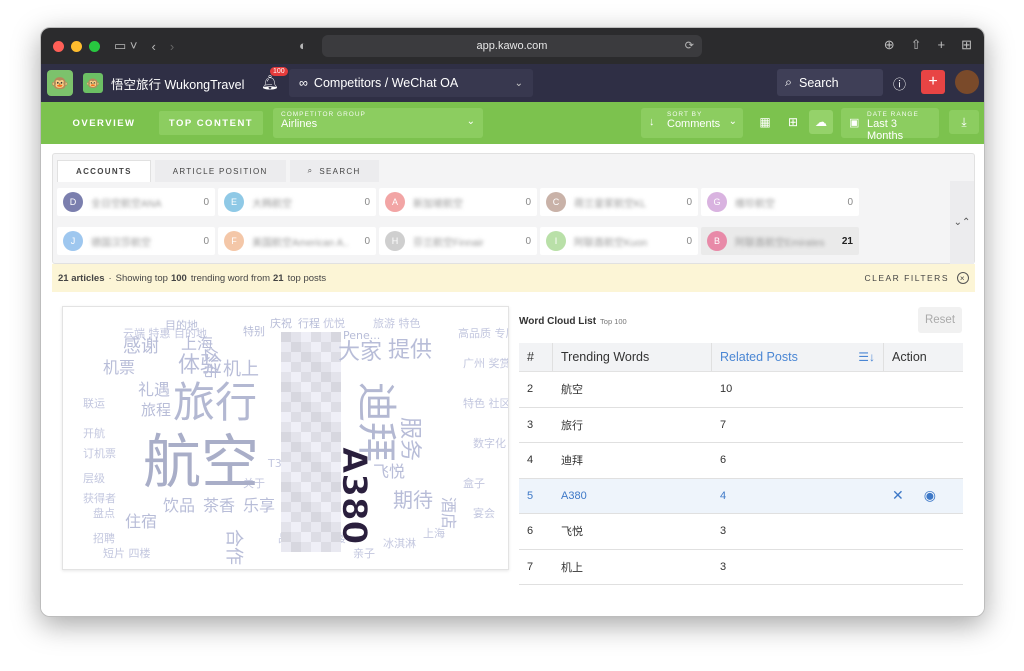 The image size is (1024, 671). What do you see at coordinates (619, 241) in the screenshot?
I see `account-item: I 阿联酋航空Kuon 0` at bounding box center [619, 241].